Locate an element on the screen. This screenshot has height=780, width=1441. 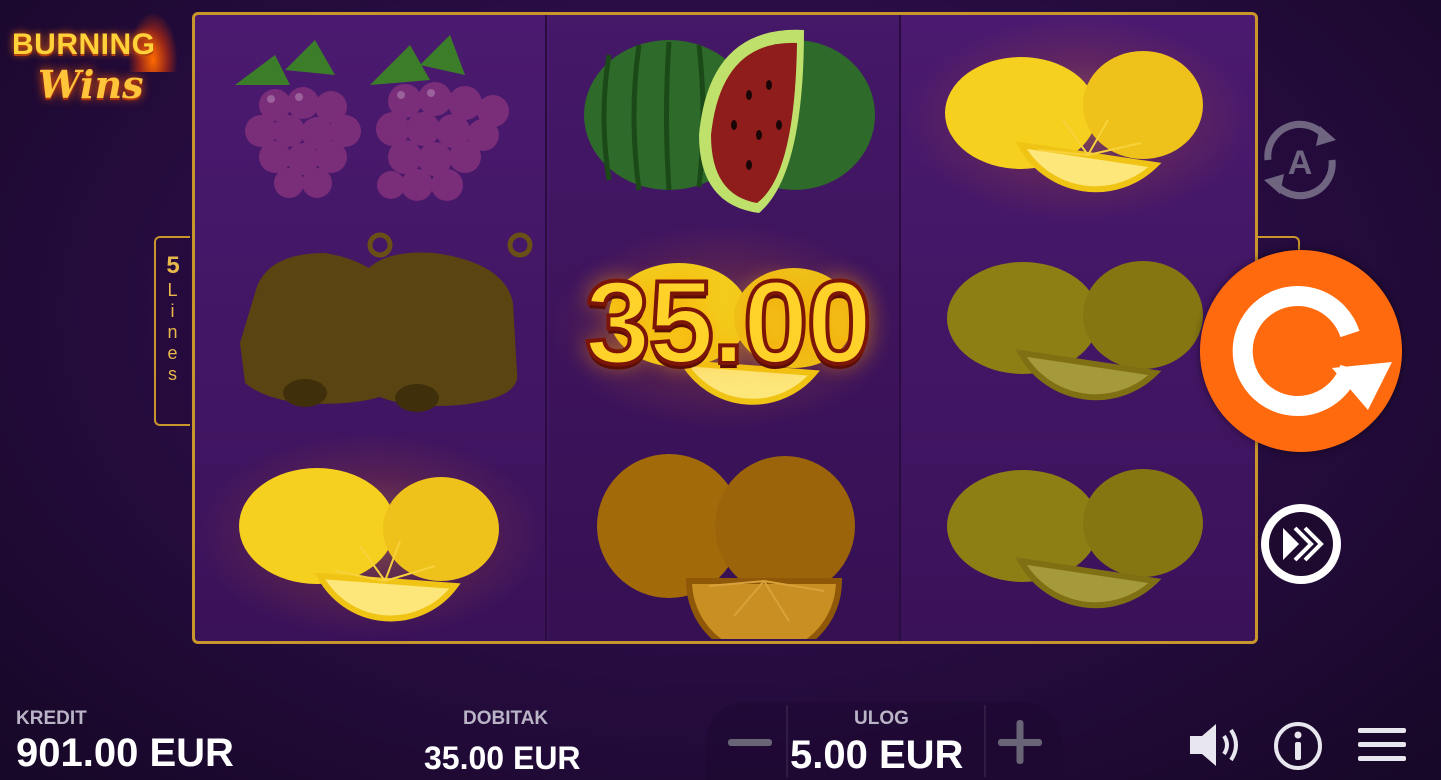
symbol-orange is located at coordinates (725, 536).